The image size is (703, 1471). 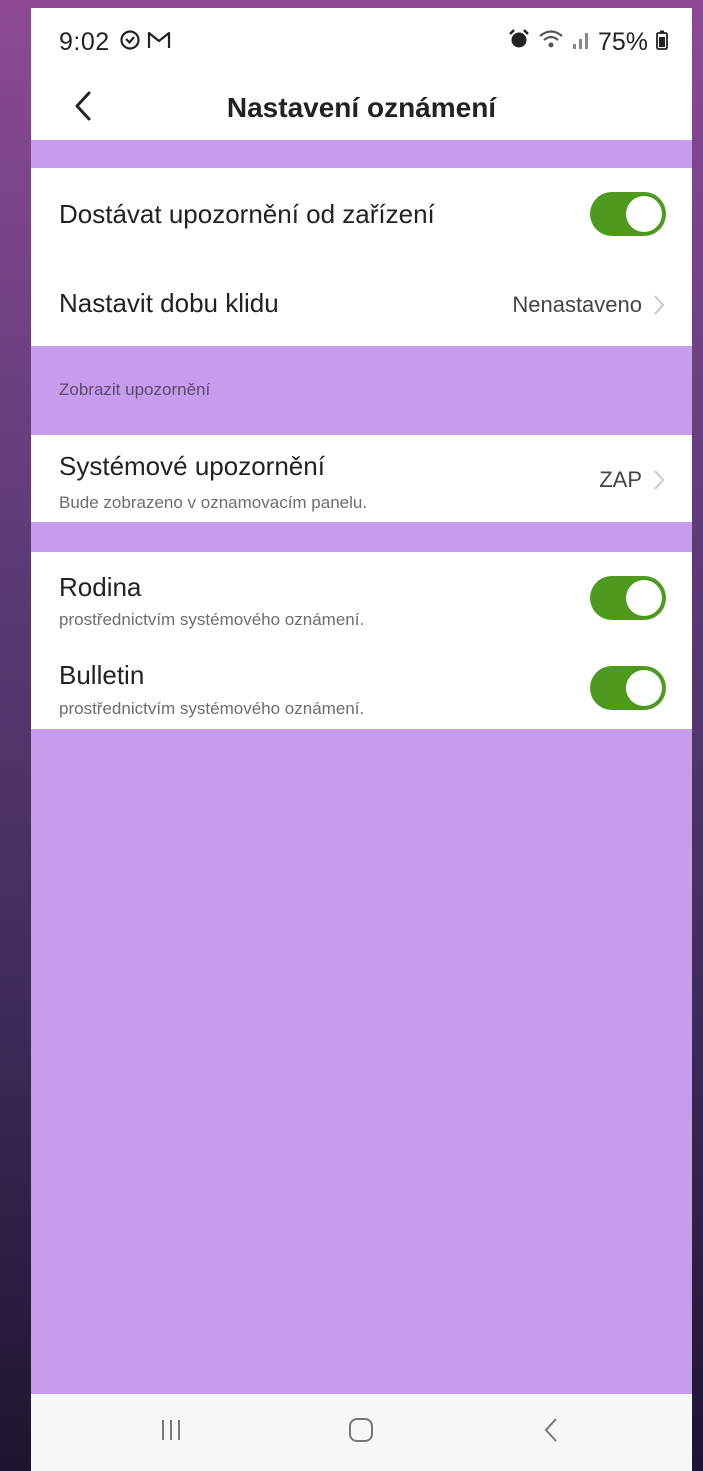 I want to click on quiet-time-row: Nastavit dobu klidu Nenastaveno, so click(x=361, y=301).